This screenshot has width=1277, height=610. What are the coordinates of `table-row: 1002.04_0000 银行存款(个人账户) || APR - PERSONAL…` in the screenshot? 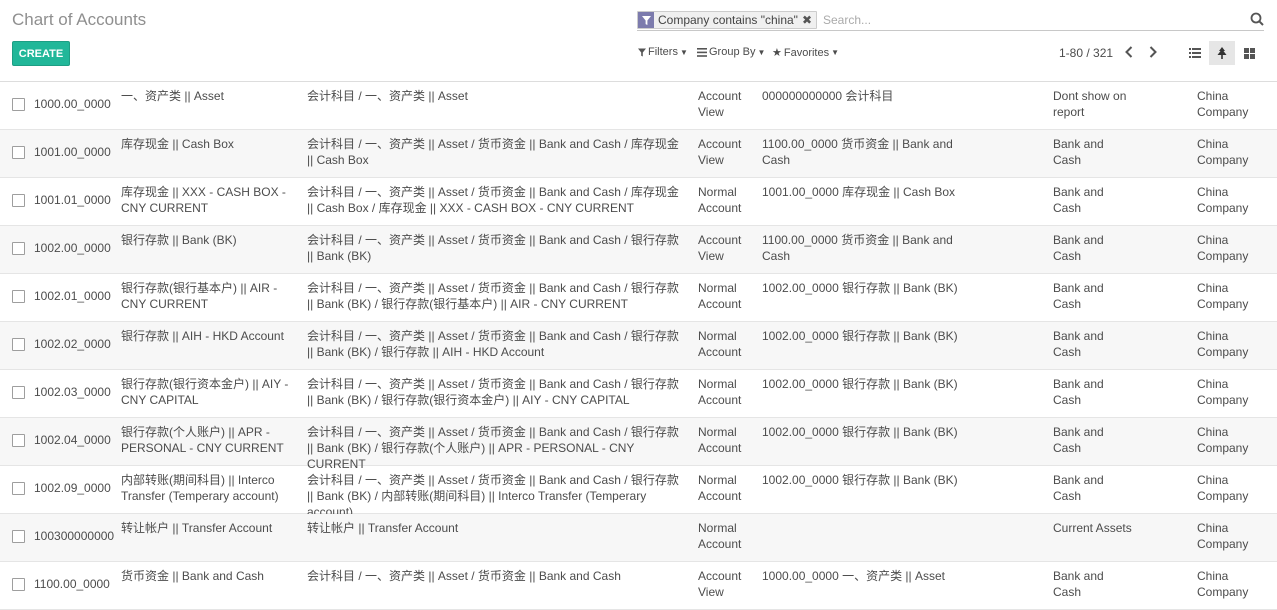 It's located at (638, 444).